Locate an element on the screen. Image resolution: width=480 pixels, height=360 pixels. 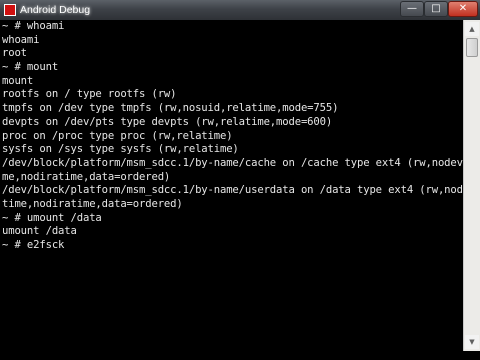
chevron-down-icon: ▼ is located at coordinates (472, 342).